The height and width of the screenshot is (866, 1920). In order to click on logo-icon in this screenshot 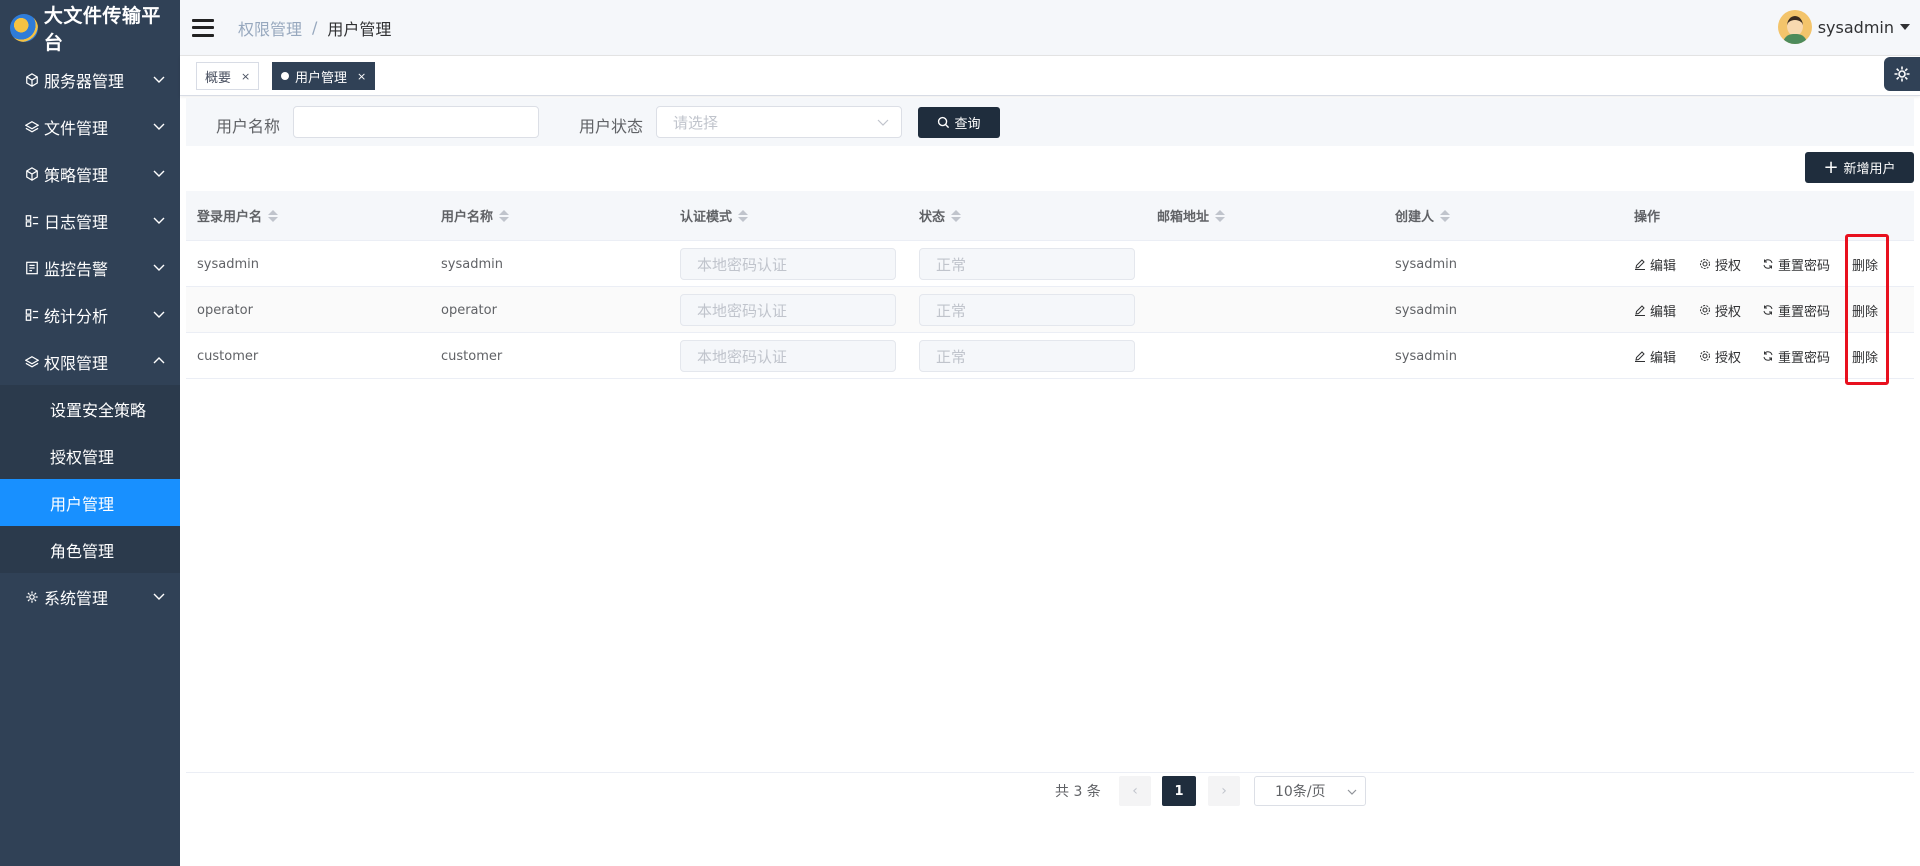, I will do `click(24, 28)`.